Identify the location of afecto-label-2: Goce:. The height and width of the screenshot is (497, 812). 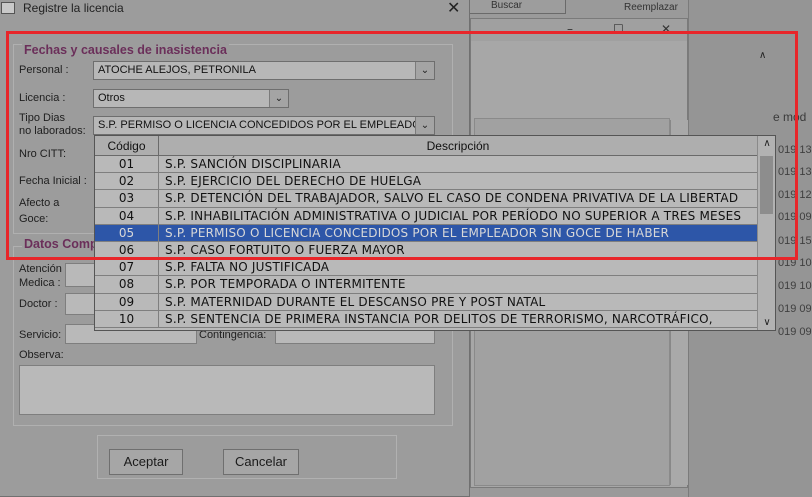
(34, 219).